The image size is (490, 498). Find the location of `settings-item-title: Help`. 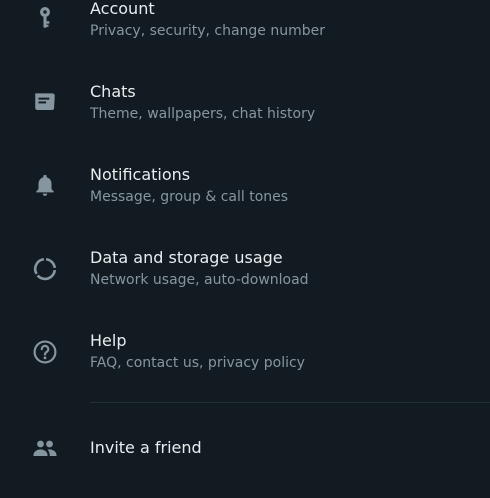

settings-item-title: Help is located at coordinates (108, 340).